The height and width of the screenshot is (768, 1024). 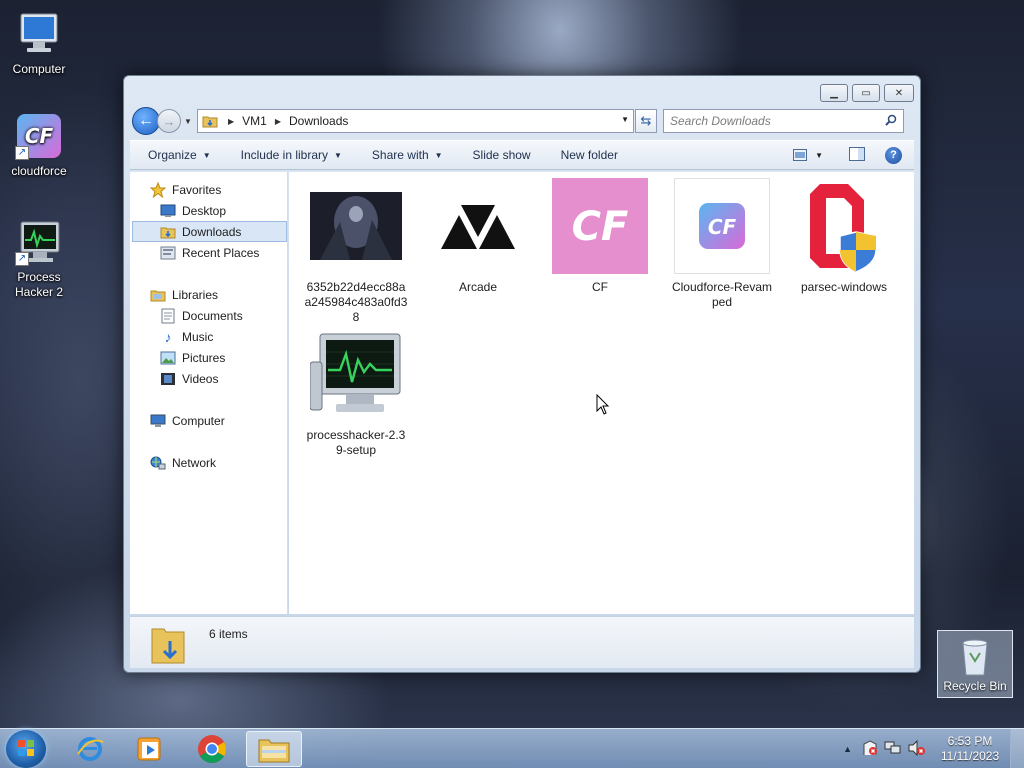 I want to click on nav-label: Downloads, so click(x=212, y=231).